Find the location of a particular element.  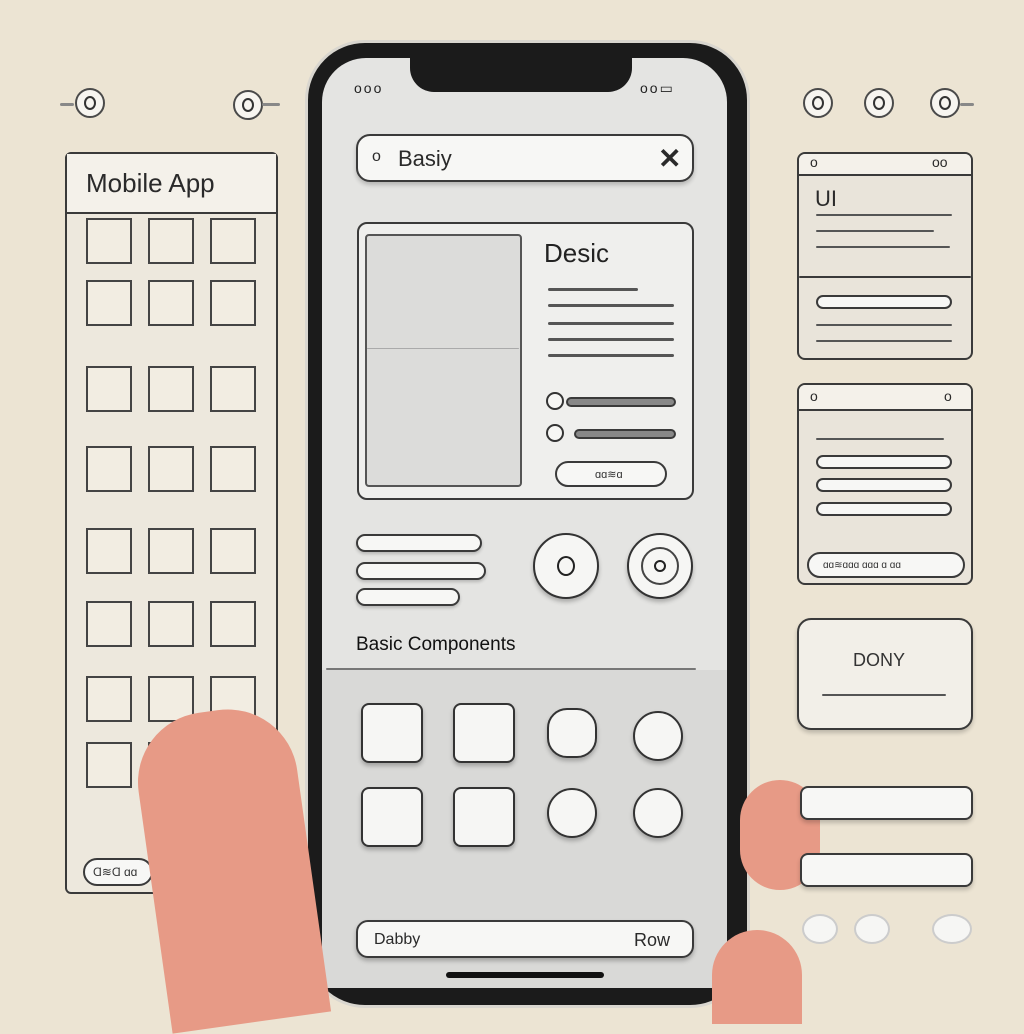

window-control-icon: oo is located at coordinates (940, 162).